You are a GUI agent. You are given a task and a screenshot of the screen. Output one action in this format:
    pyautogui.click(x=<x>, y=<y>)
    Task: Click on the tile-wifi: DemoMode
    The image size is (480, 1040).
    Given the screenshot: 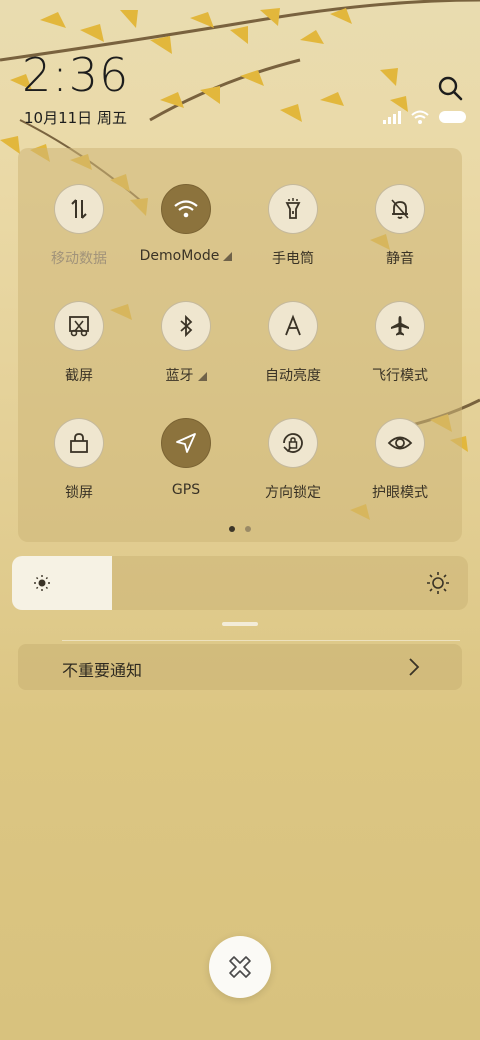 What is the action you would take?
    pyautogui.click(x=186, y=224)
    